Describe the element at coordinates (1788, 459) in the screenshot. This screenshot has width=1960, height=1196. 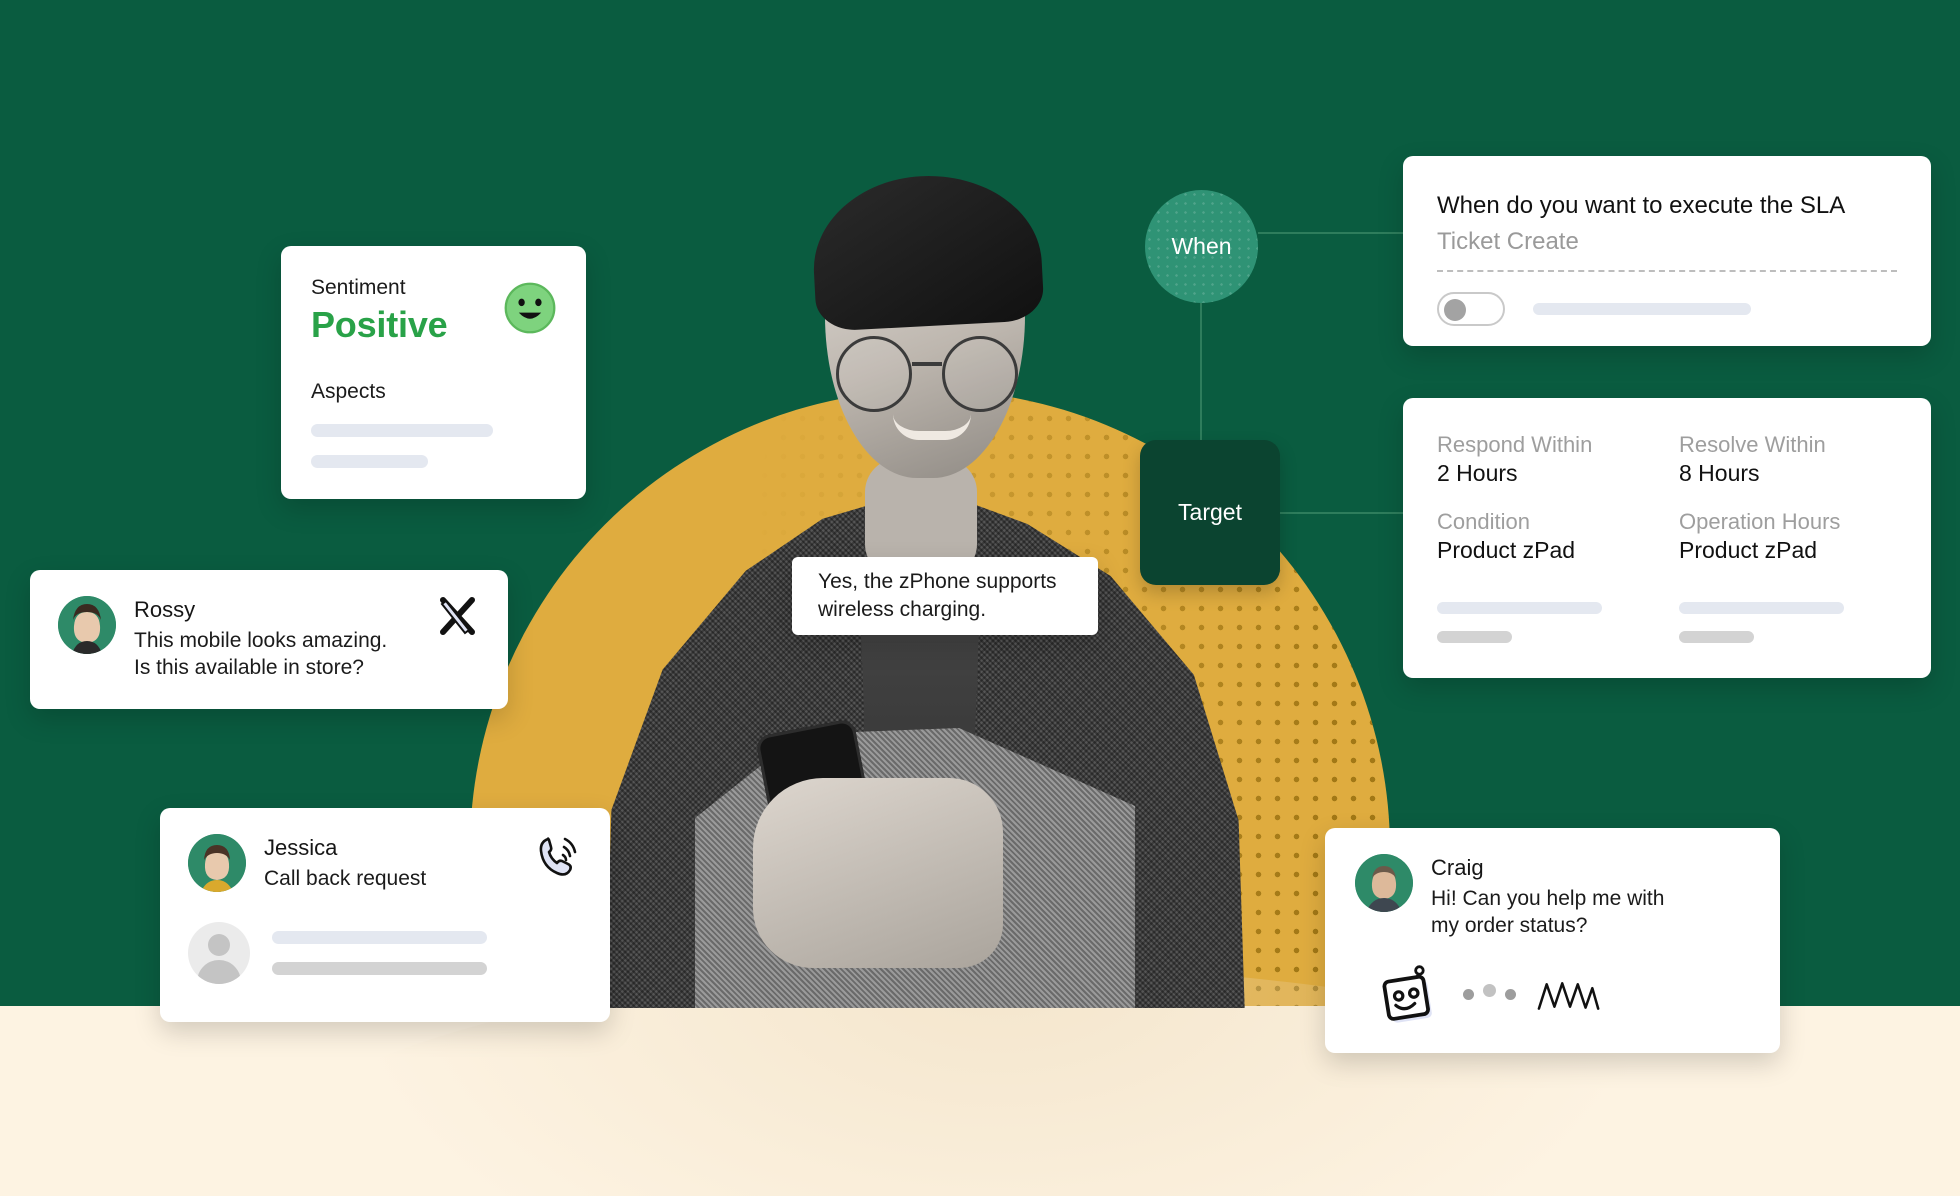
I see `metric-resolve-within: Resolve Within 8 Hours` at that location.